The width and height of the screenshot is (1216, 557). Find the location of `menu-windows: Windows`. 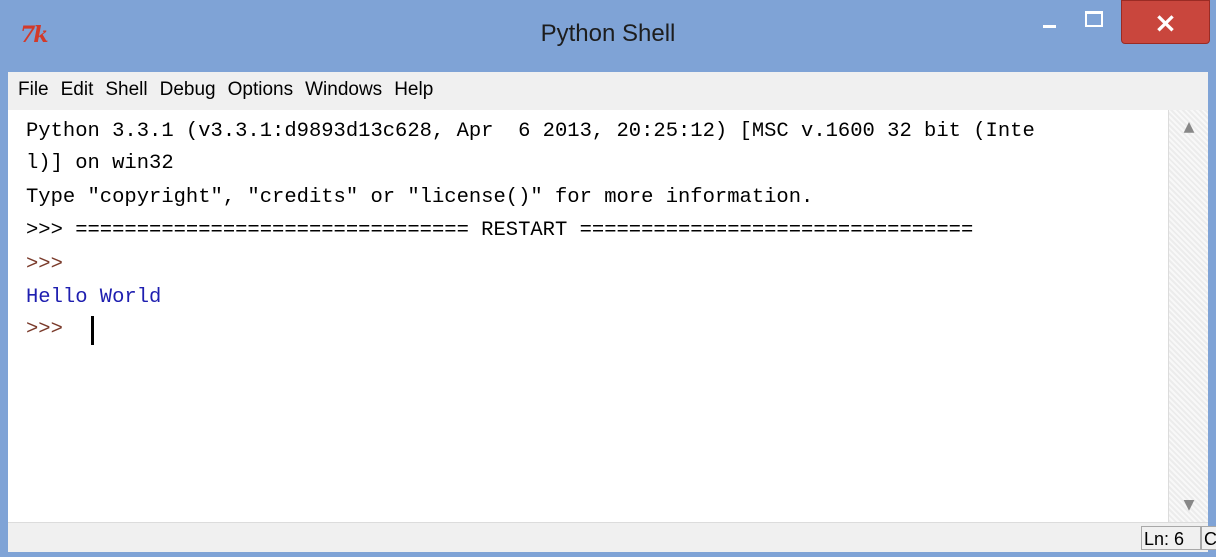

menu-windows: Windows is located at coordinates (343, 90).